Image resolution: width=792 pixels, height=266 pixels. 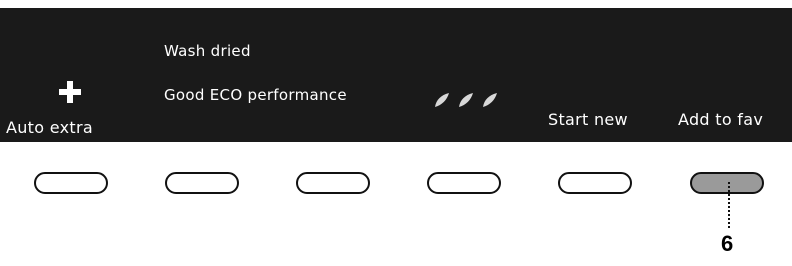 I want to click on callout-number: 6, so click(x=727, y=243).